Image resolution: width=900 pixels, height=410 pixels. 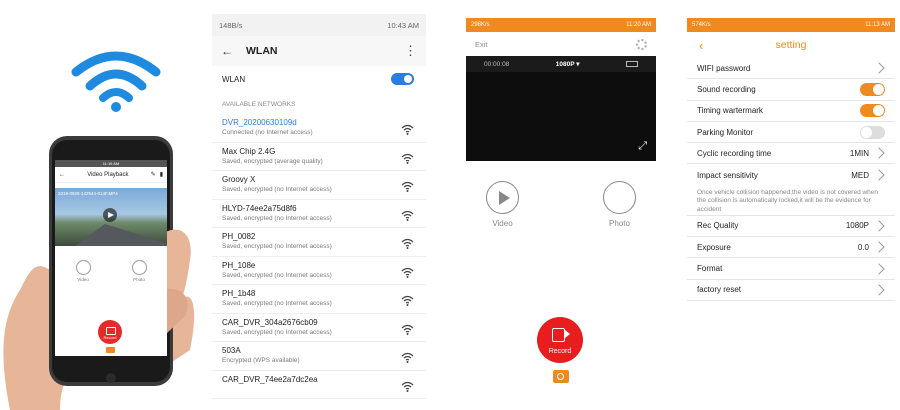 I want to click on impact-sensitivity-label: Impact sensitivity, so click(x=727, y=175).